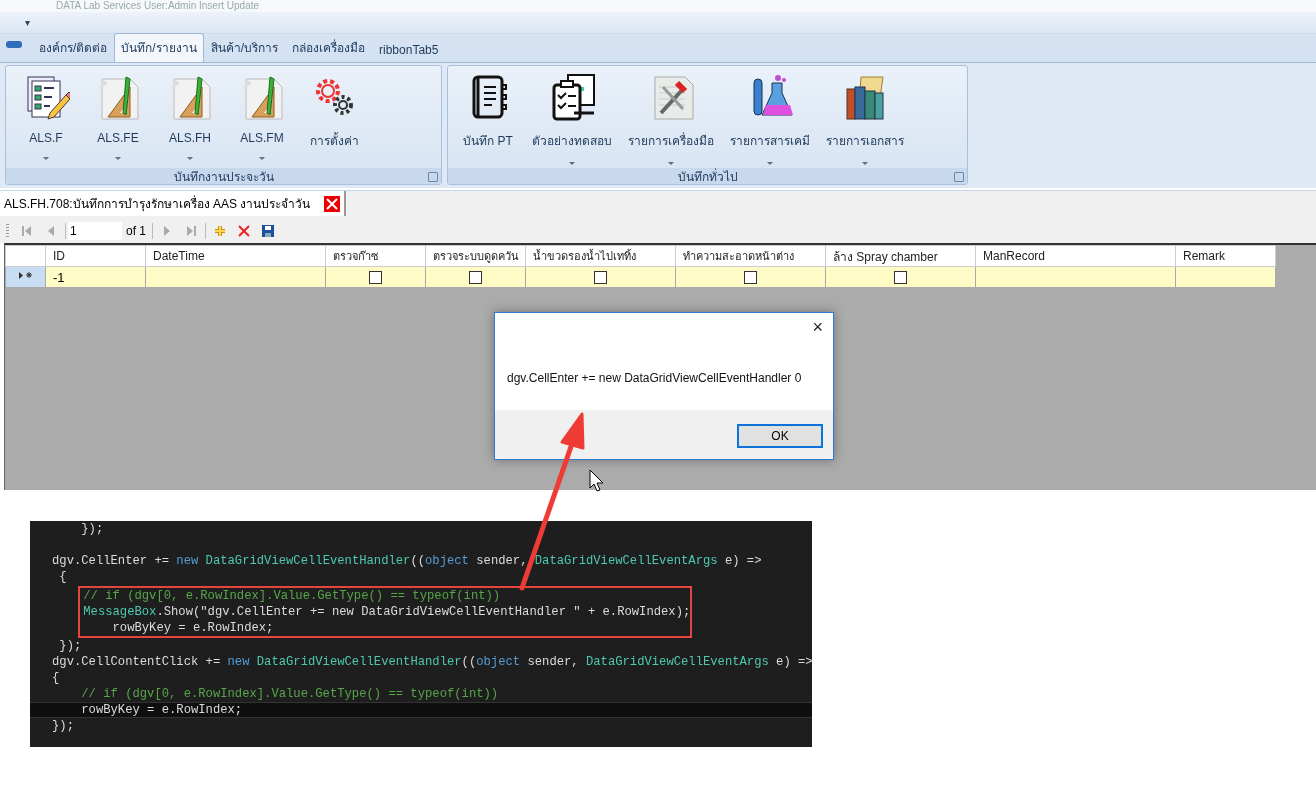 This screenshot has width=1316, height=812. Describe the element at coordinates (220, 231) in the screenshot. I see `add-record-icon` at that location.